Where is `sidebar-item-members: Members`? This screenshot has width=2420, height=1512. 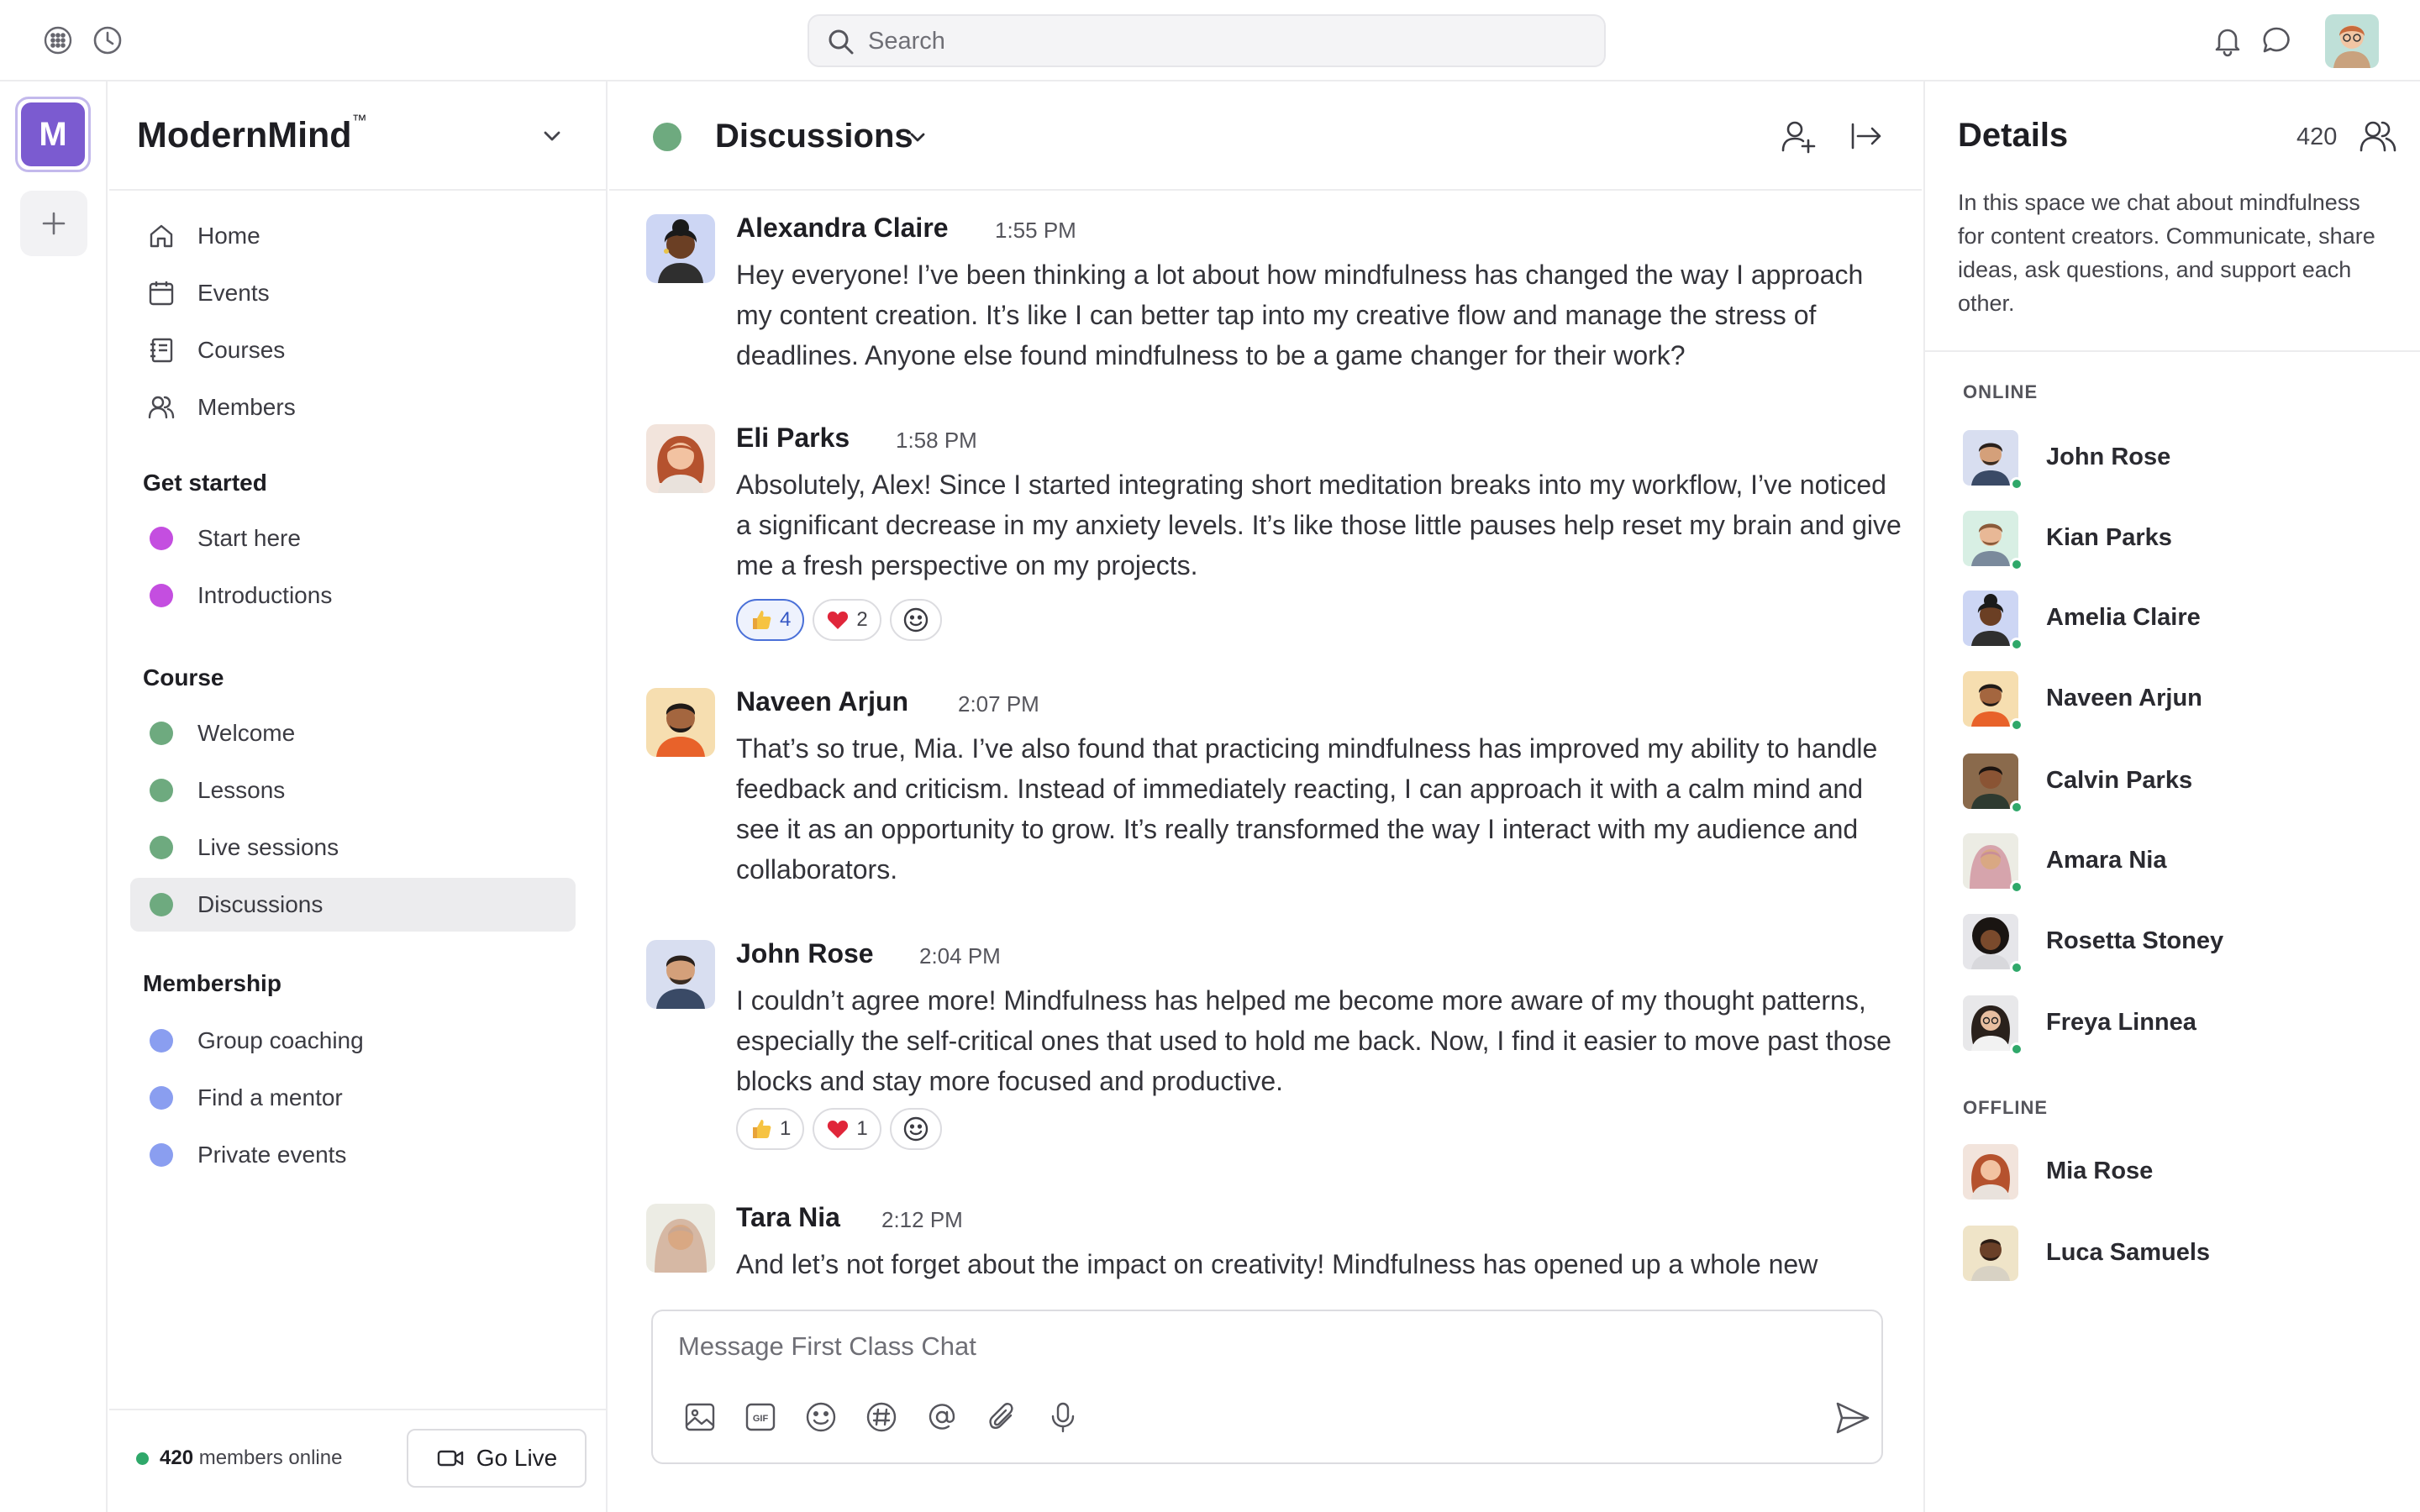
sidebar-item-members: Members is located at coordinates (353, 407).